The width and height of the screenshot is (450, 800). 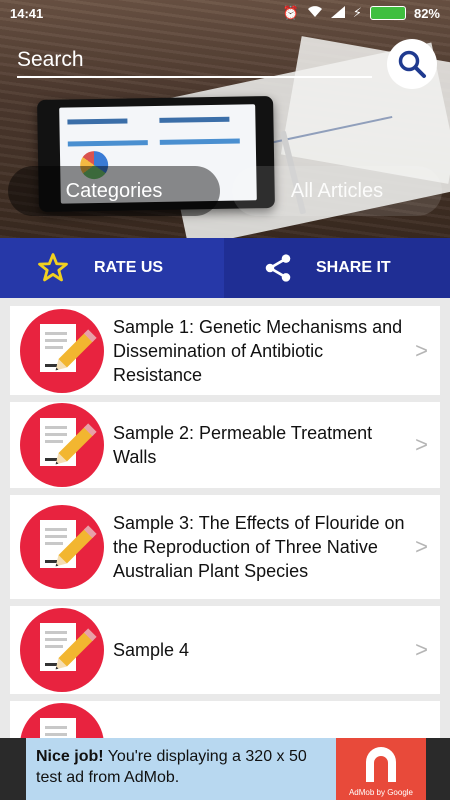 I want to click on tab-all-articles: All Articles, so click(x=337, y=191).